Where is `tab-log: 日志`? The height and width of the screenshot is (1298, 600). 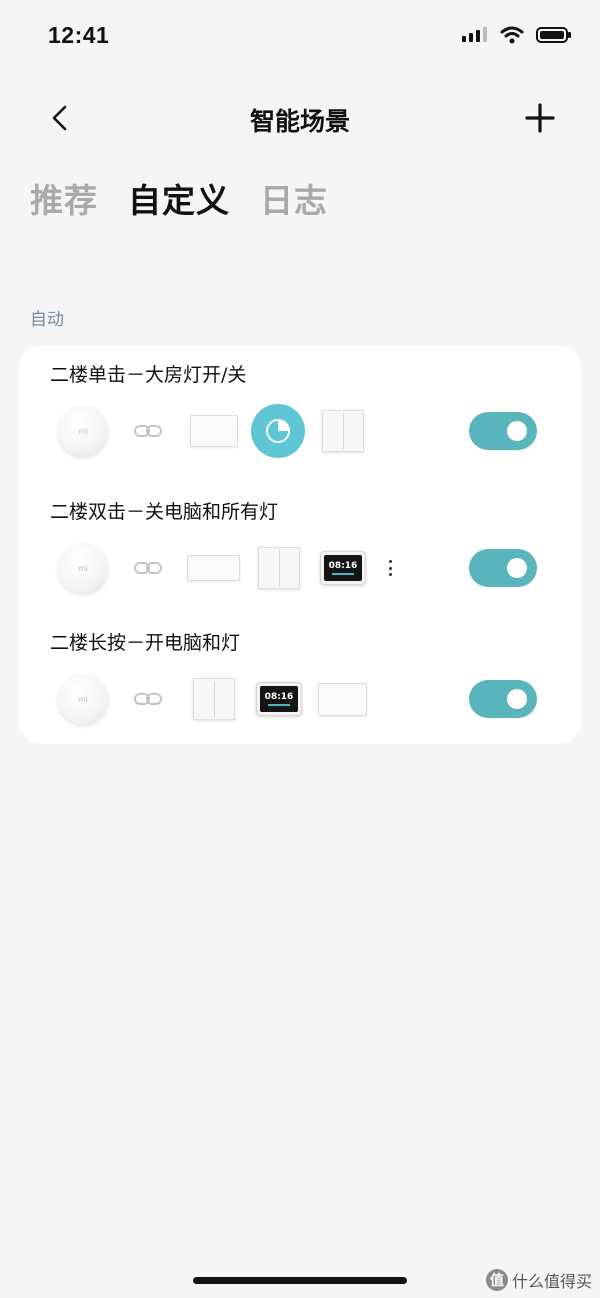
tab-log: 日志 is located at coordinates (294, 198).